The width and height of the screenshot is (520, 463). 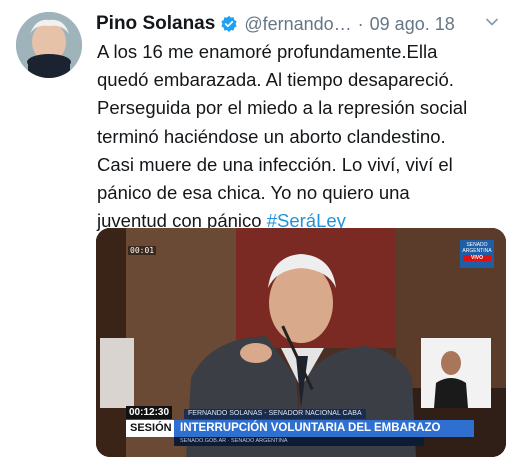 I want to click on video-timecode: 00:12:30, so click(x=149, y=412).